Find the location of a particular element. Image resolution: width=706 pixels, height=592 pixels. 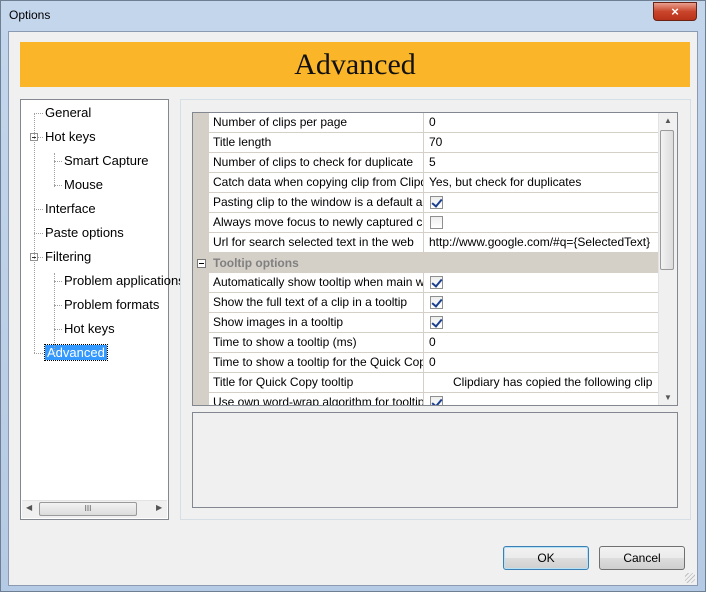

scroll-up-icon: ▲ is located at coordinates (668, 120).